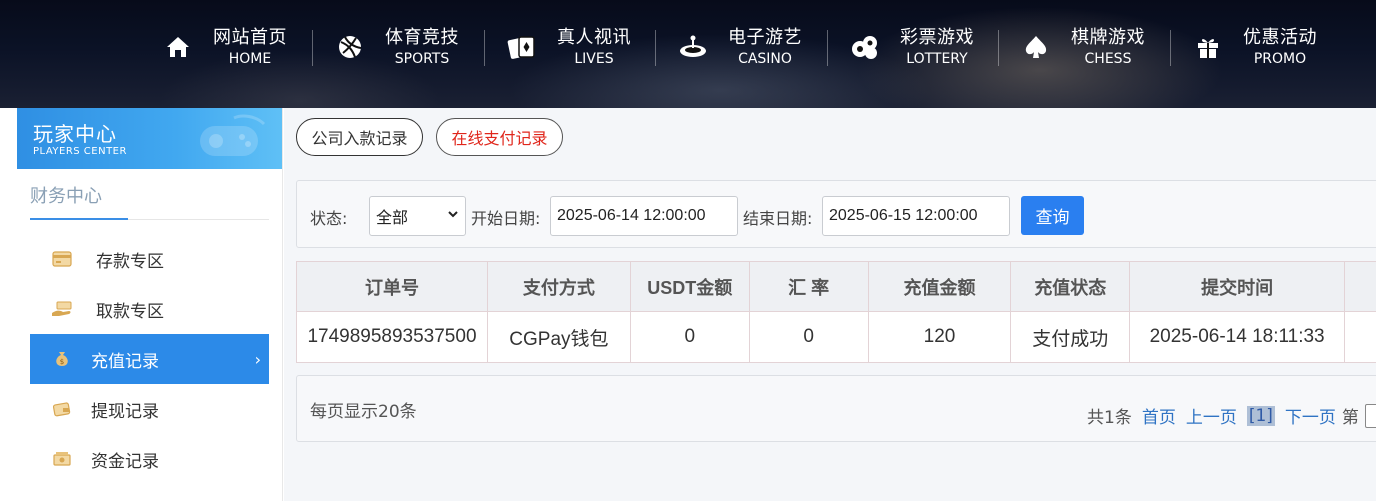 The image size is (1376, 501). I want to click on roulette-icon, so click(693, 47).